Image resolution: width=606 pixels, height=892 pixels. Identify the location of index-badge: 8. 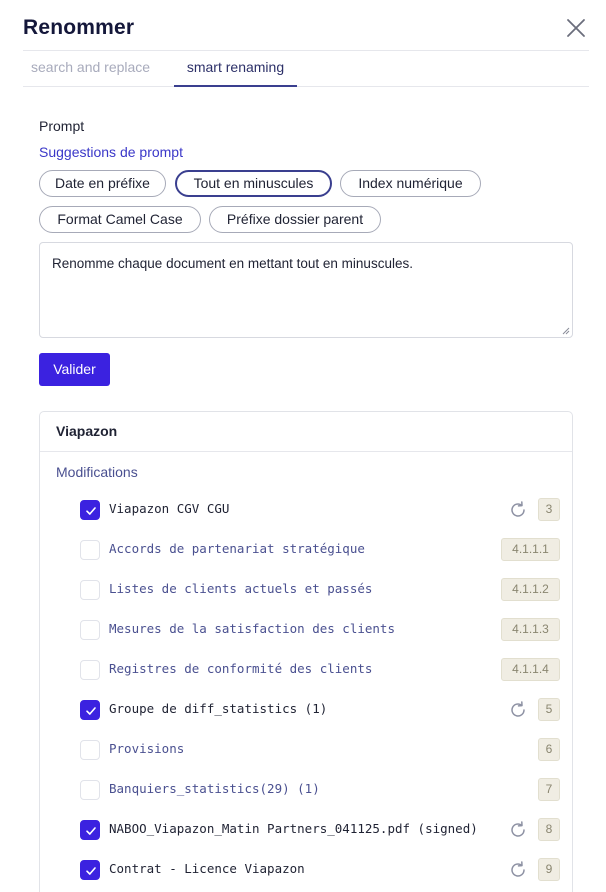
(549, 829).